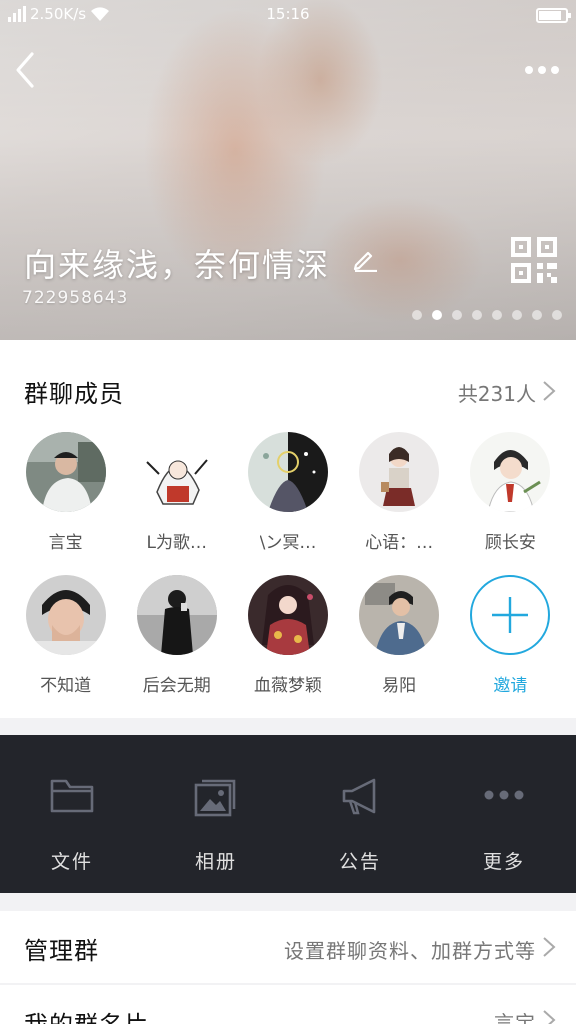  Describe the element at coordinates (176, 686) in the screenshot. I see `member-name: 后会无期` at that location.